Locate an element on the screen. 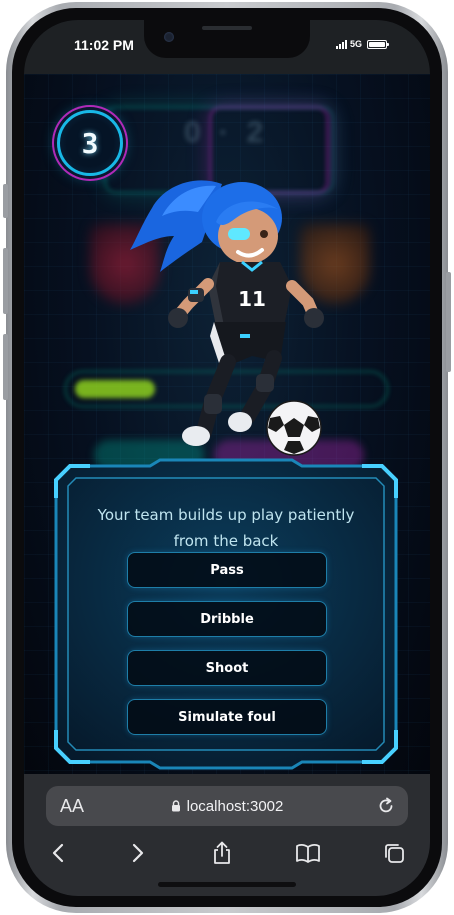 The image size is (454, 915). tabs-icon is located at coordinates (394, 853).